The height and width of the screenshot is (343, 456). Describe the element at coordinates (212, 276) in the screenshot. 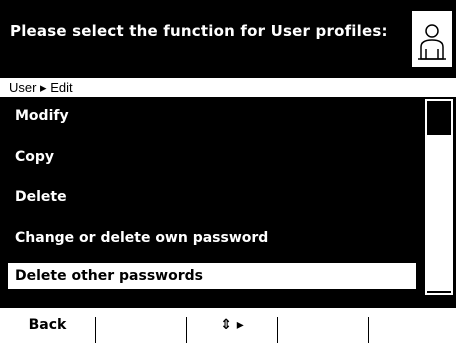

I see `menu-item-delete-other-passwords: Delete other passwords` at that location.